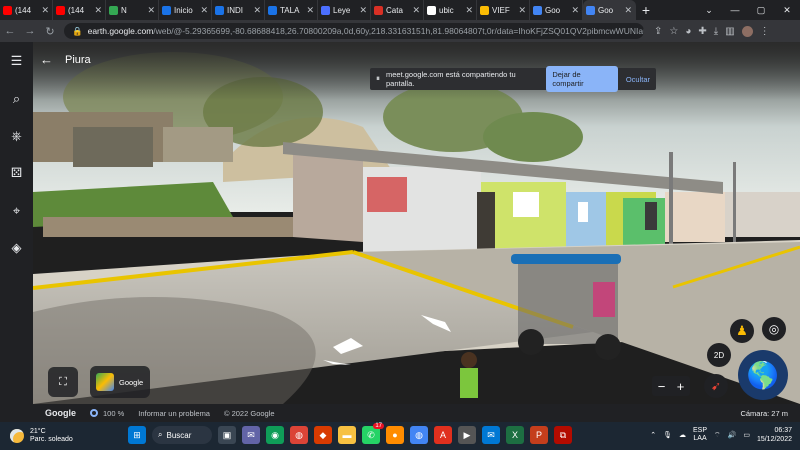  I want to click on maximize-icon: ▢, so click(761, 10).